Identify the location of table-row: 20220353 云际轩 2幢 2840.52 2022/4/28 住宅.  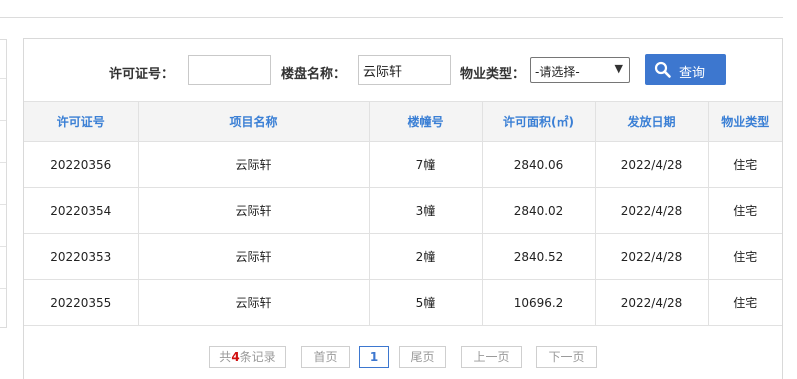
(403, 256).